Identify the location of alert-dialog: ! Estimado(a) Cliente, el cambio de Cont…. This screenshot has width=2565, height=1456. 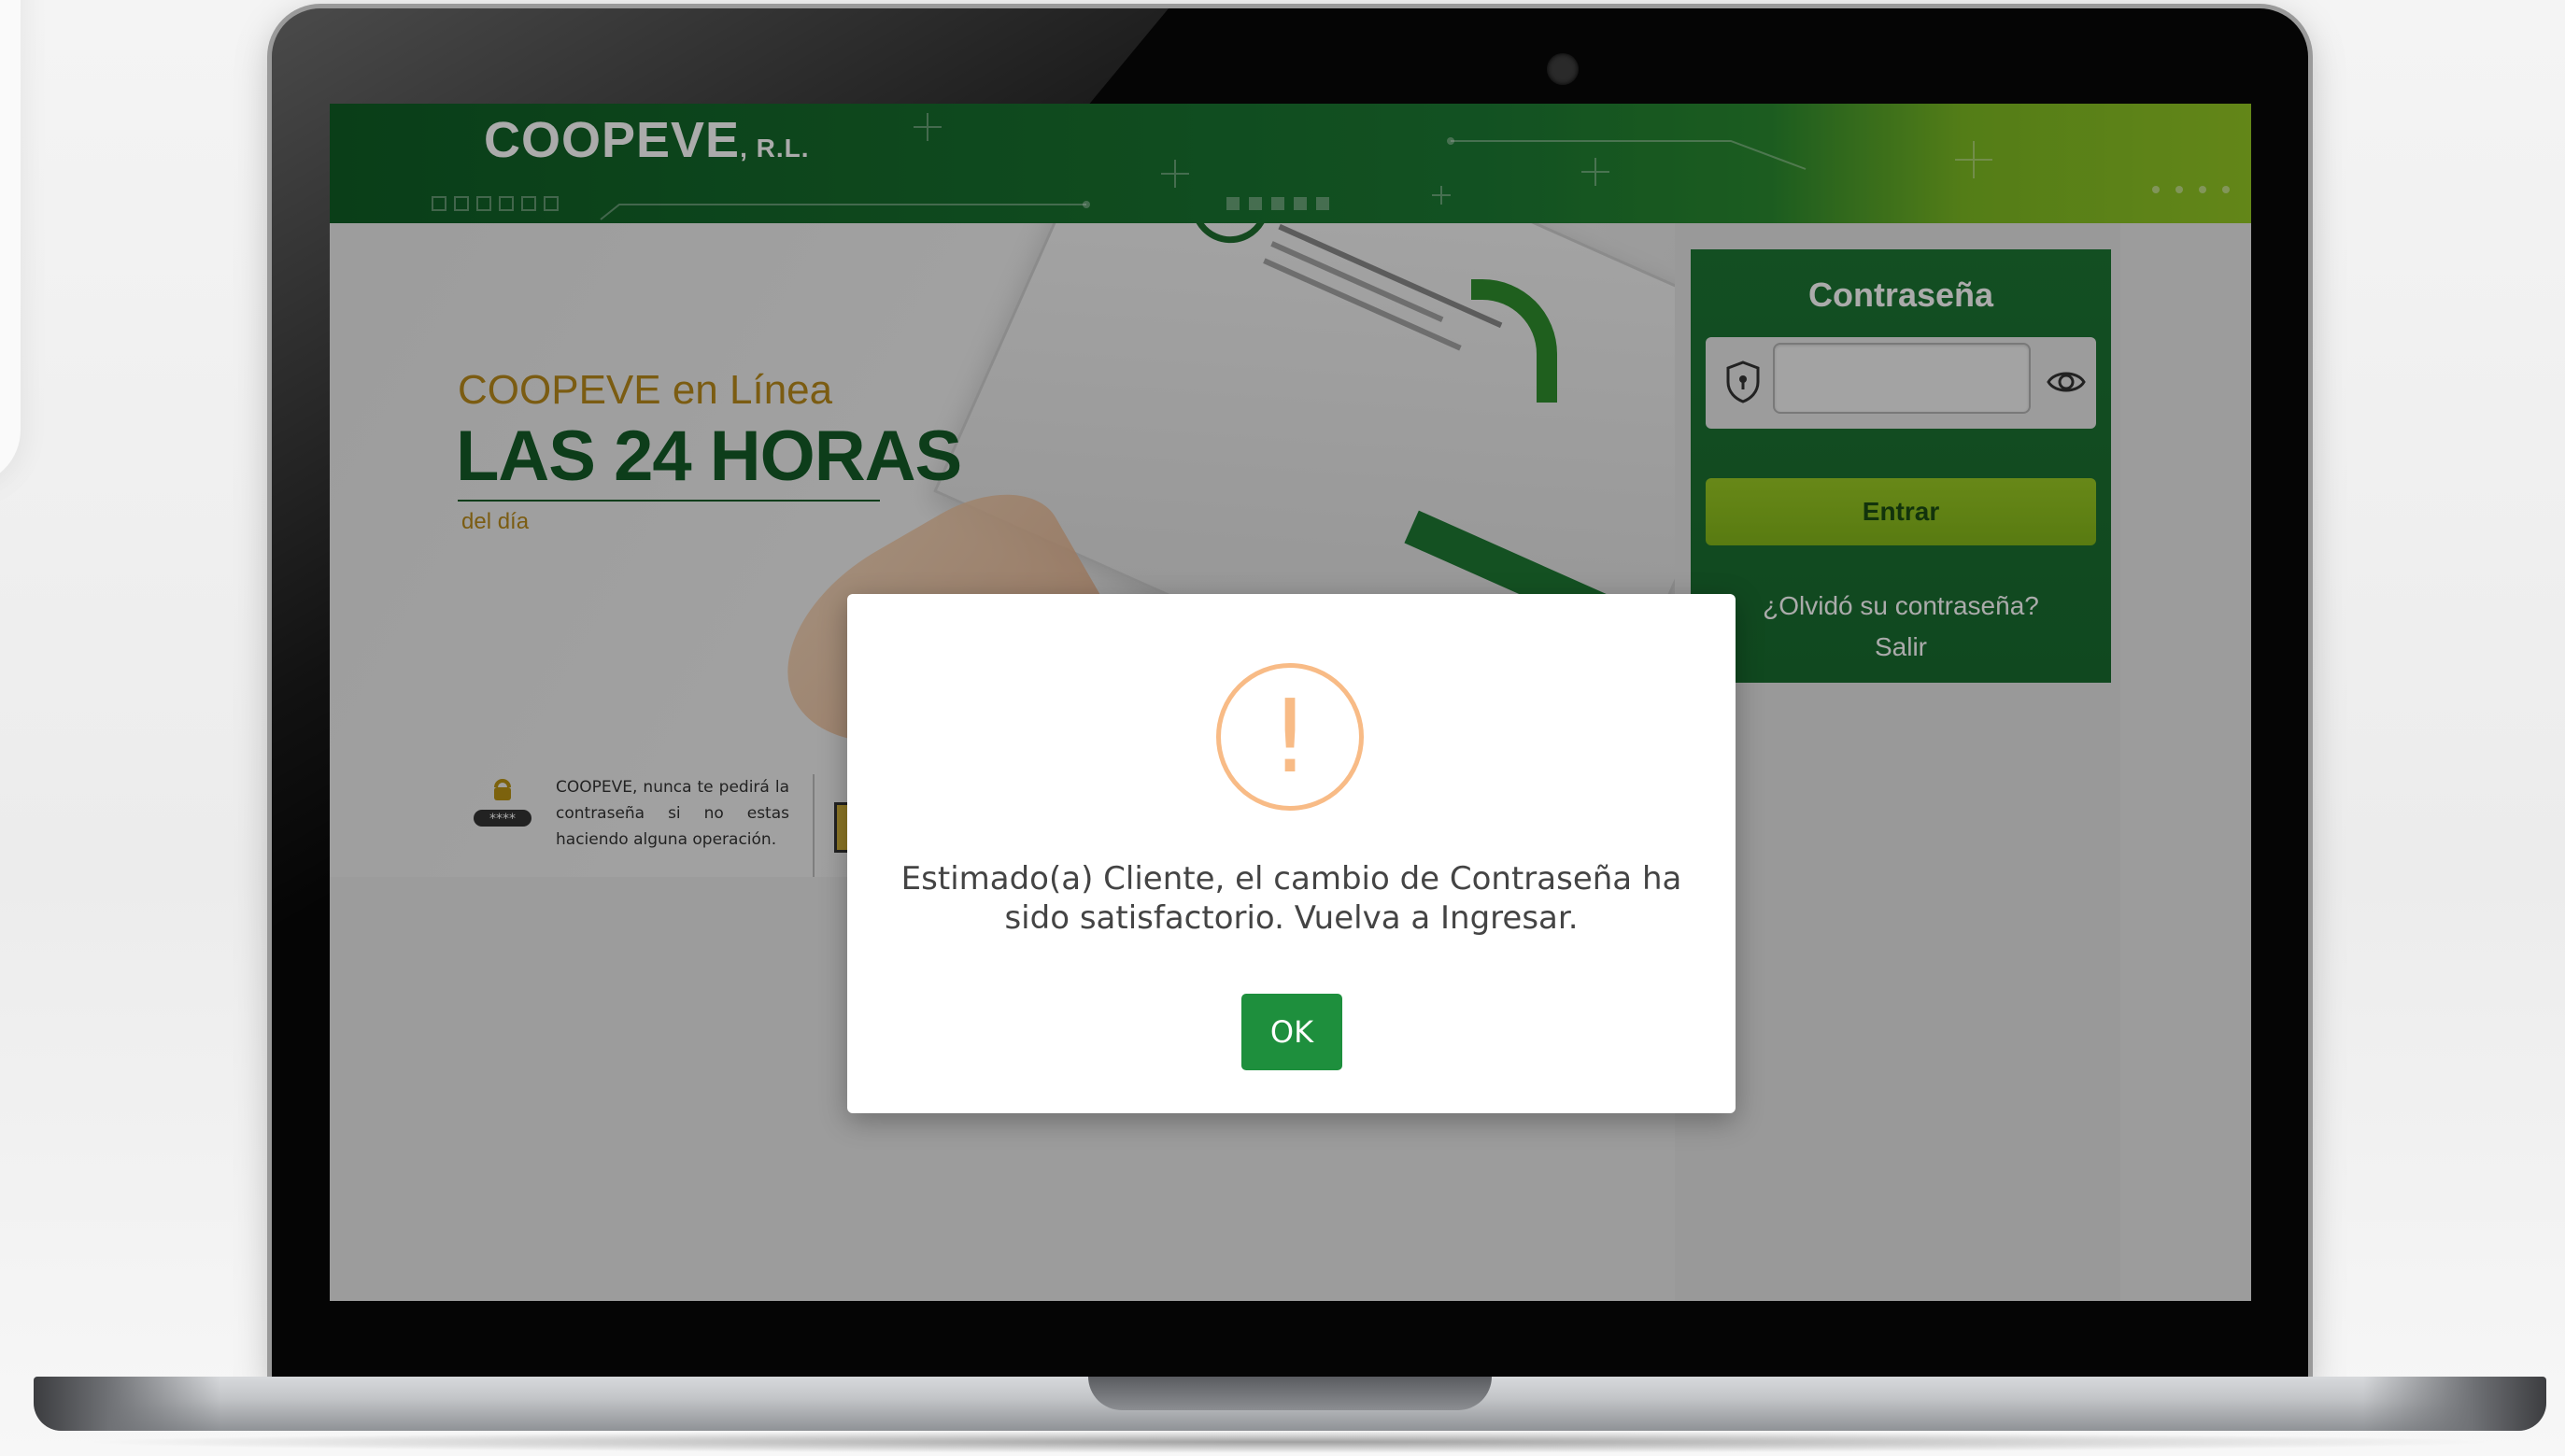
(1291, 853).